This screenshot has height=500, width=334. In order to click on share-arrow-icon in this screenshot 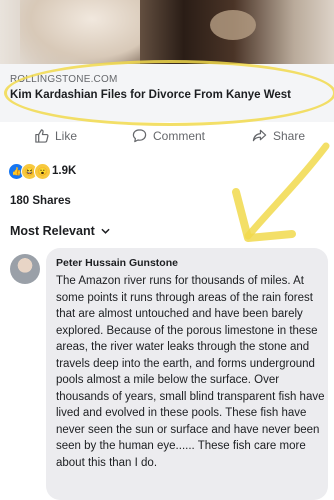, I will do `click(259, 135)`.